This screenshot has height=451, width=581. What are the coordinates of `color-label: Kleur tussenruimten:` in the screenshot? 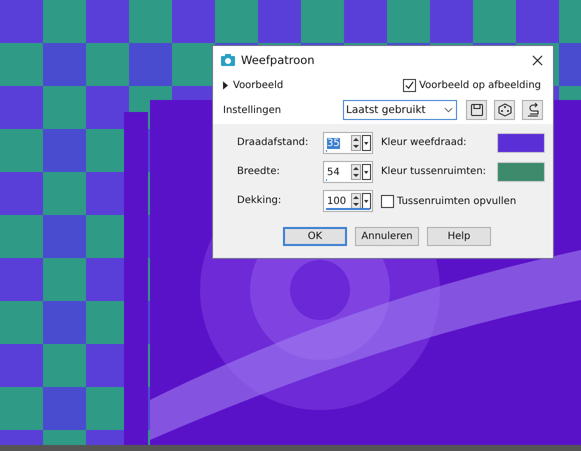 It's located at (434, 172).